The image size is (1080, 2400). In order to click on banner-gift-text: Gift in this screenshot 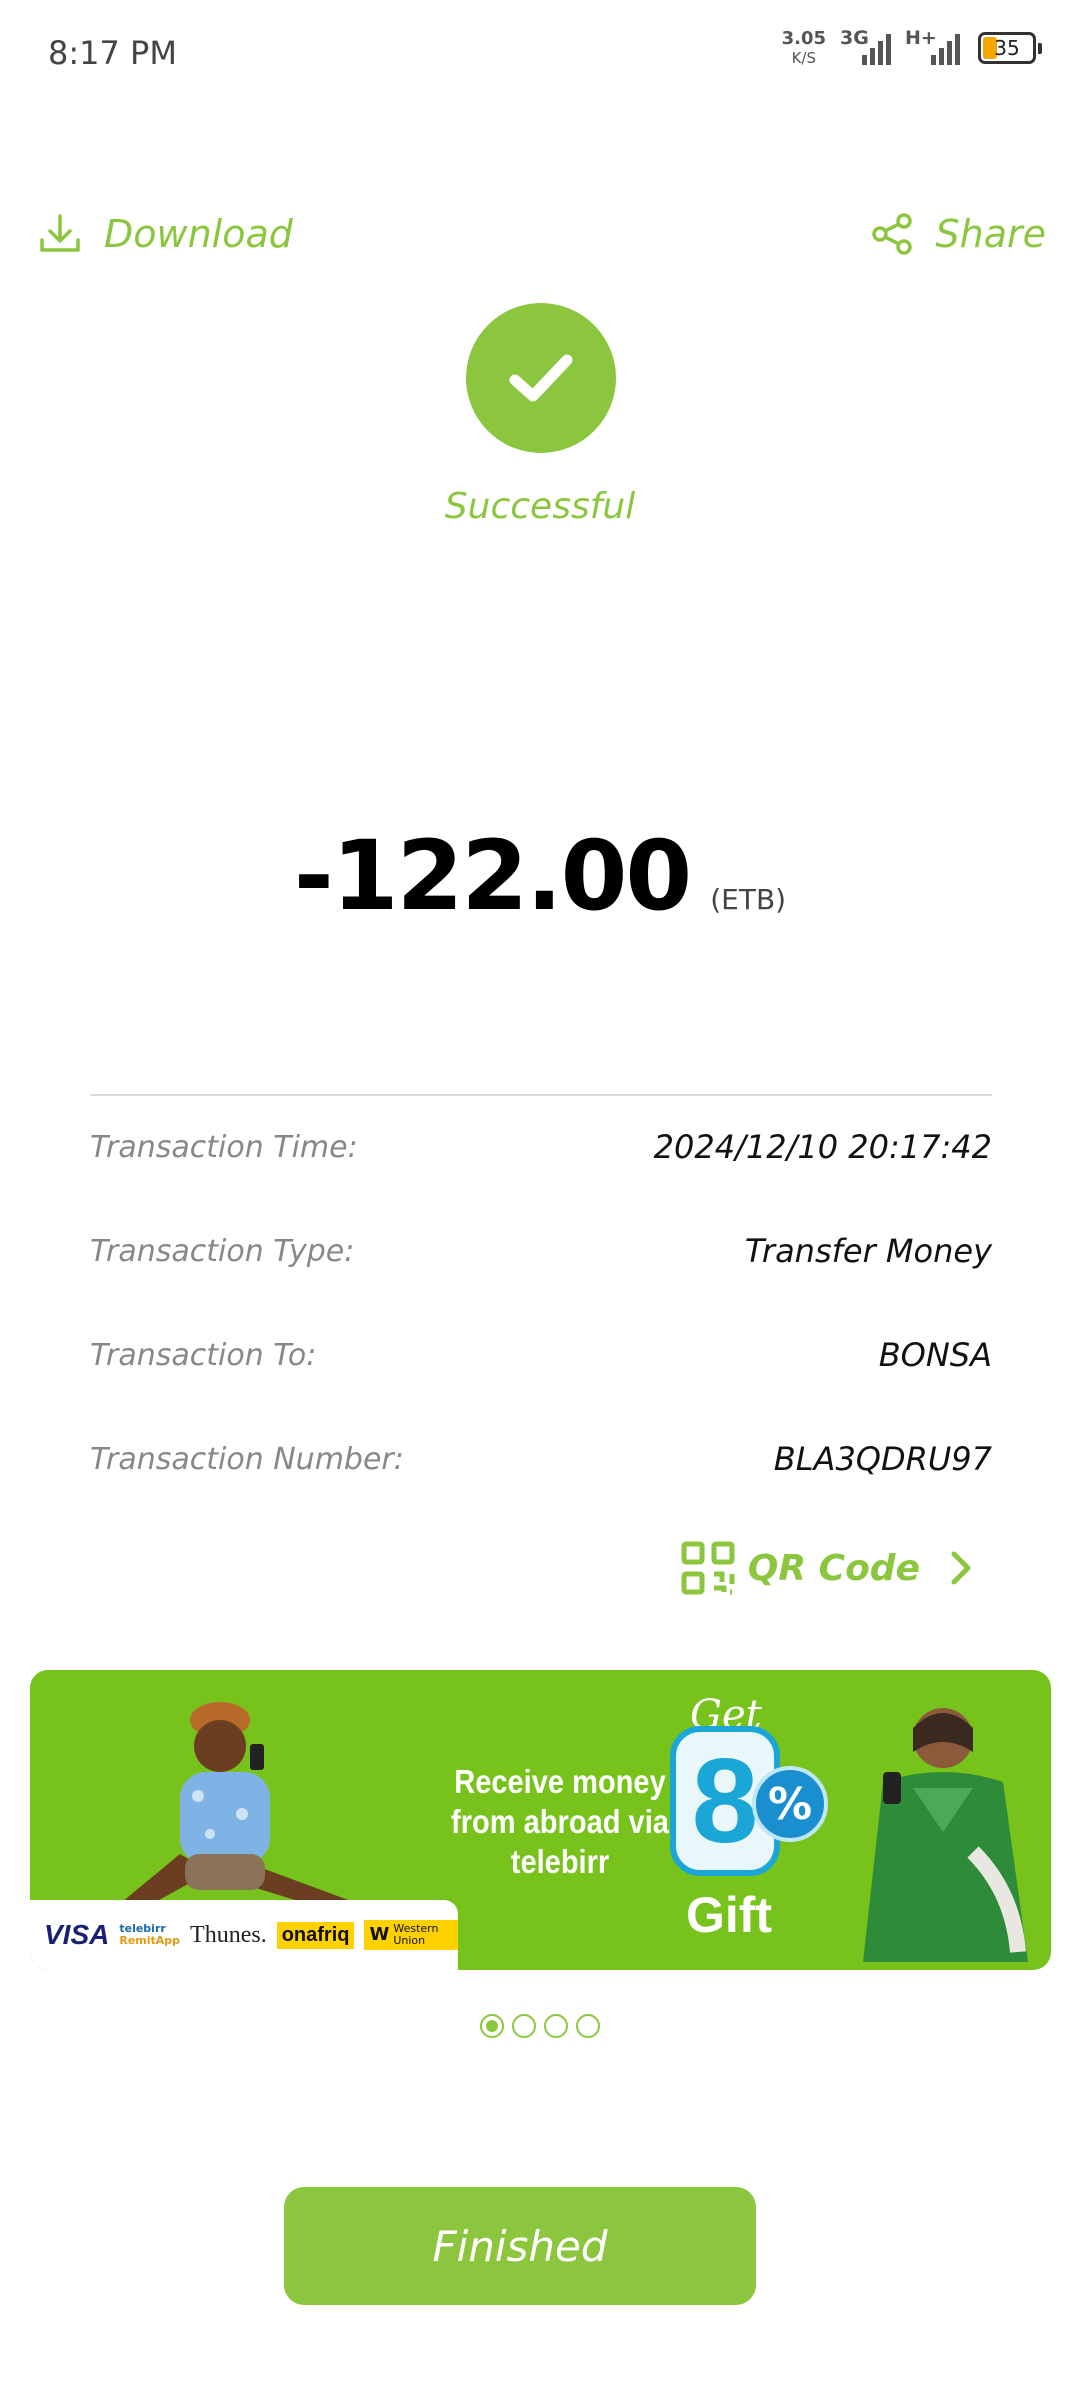, I will do `click(729, 1915)`.